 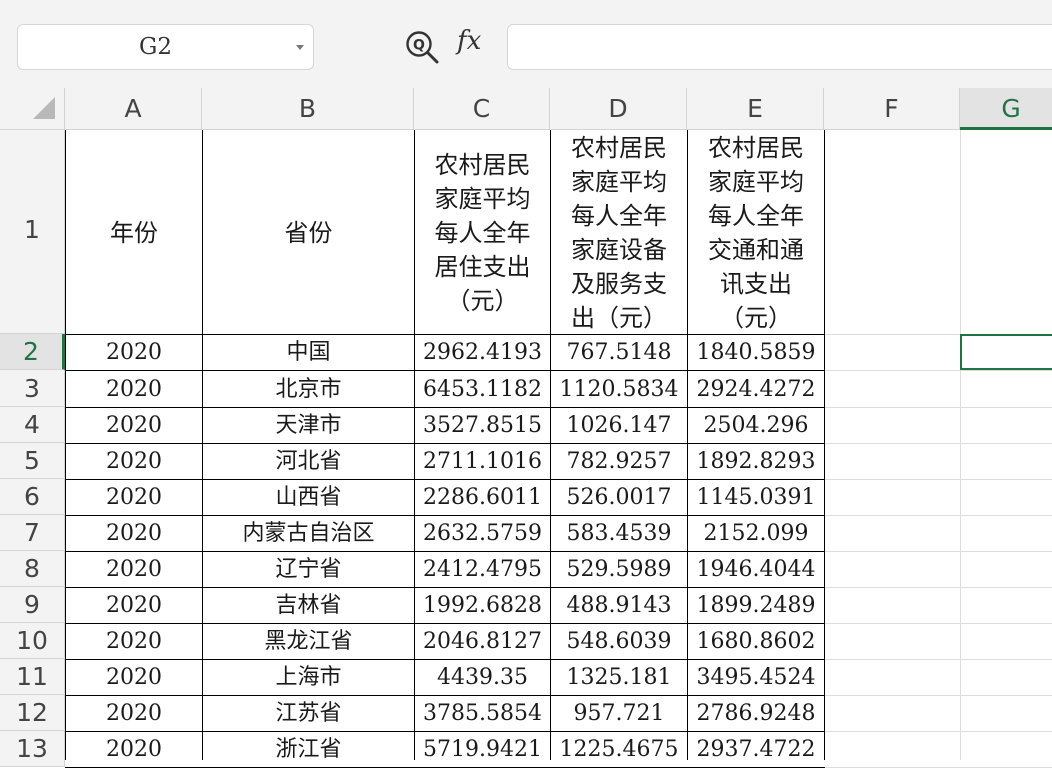 I want to click on cell-b7: 内蒙古自治区, so click(x=308, y=533).